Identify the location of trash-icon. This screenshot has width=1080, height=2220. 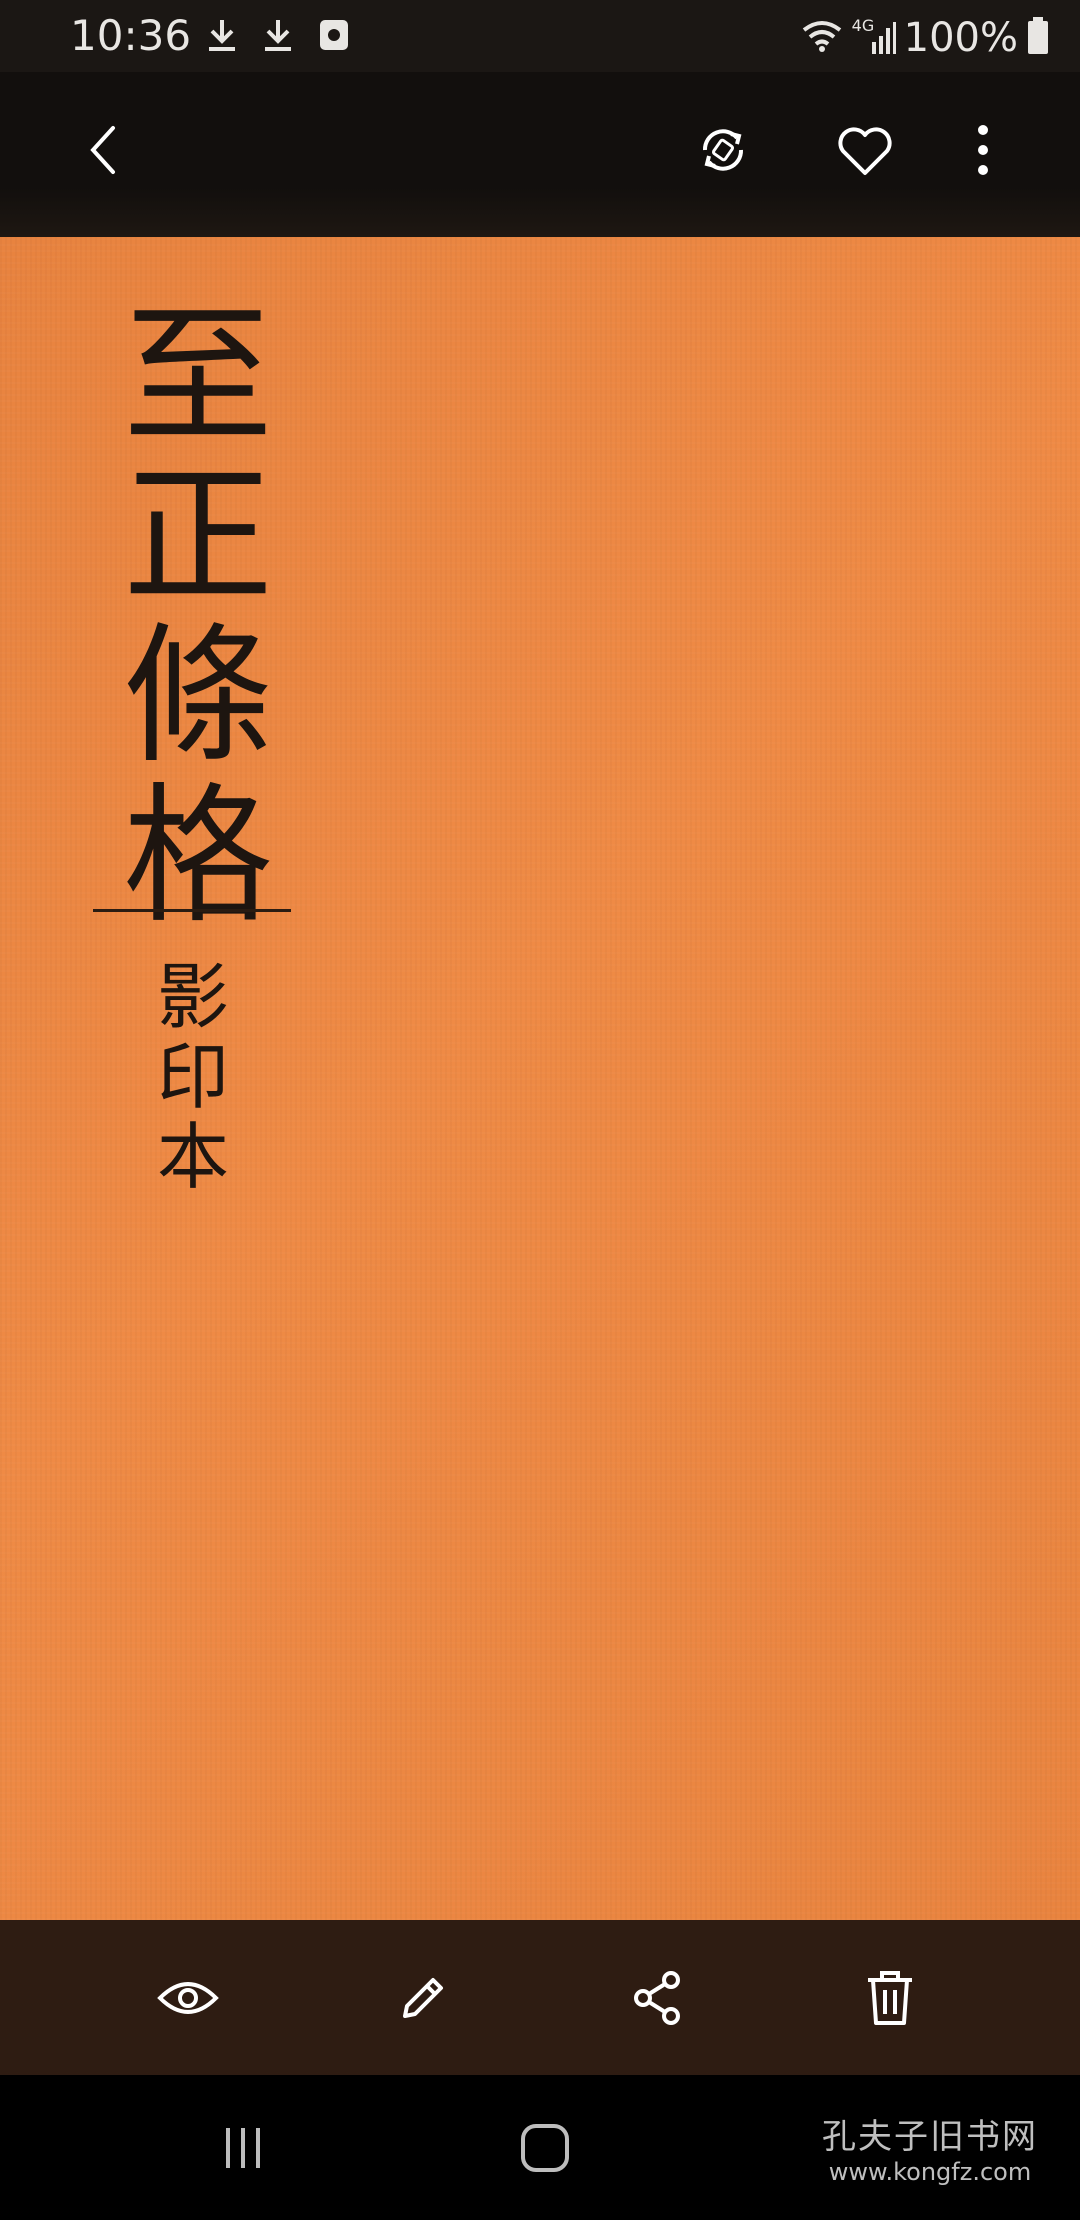
(890, 2000).